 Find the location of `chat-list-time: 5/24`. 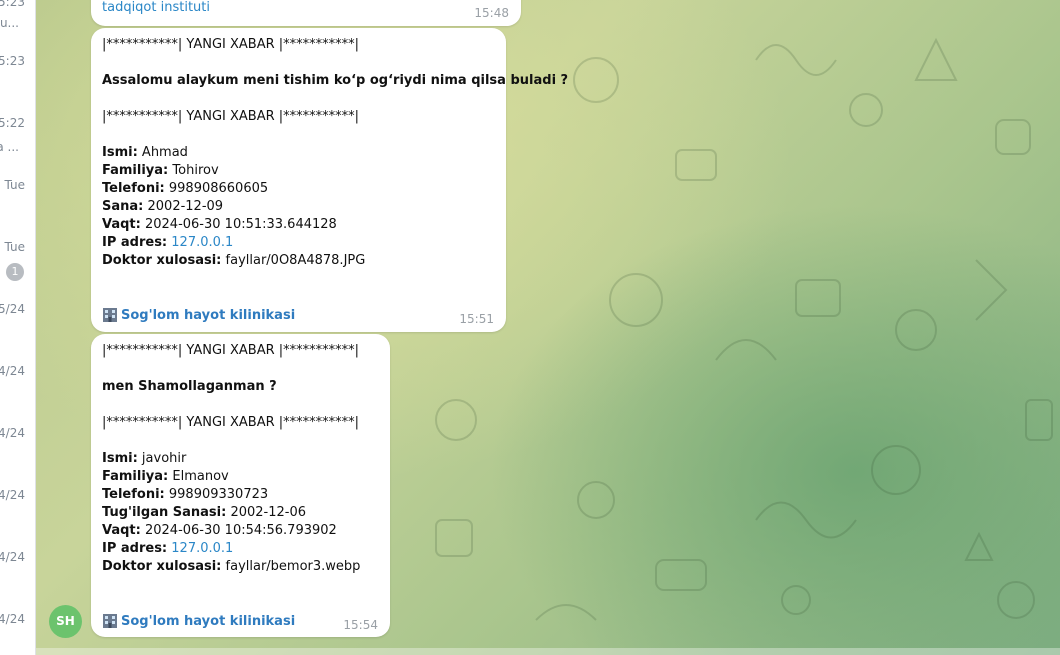

chat-list-time: 5/24 is located at coordinates (12, 309).